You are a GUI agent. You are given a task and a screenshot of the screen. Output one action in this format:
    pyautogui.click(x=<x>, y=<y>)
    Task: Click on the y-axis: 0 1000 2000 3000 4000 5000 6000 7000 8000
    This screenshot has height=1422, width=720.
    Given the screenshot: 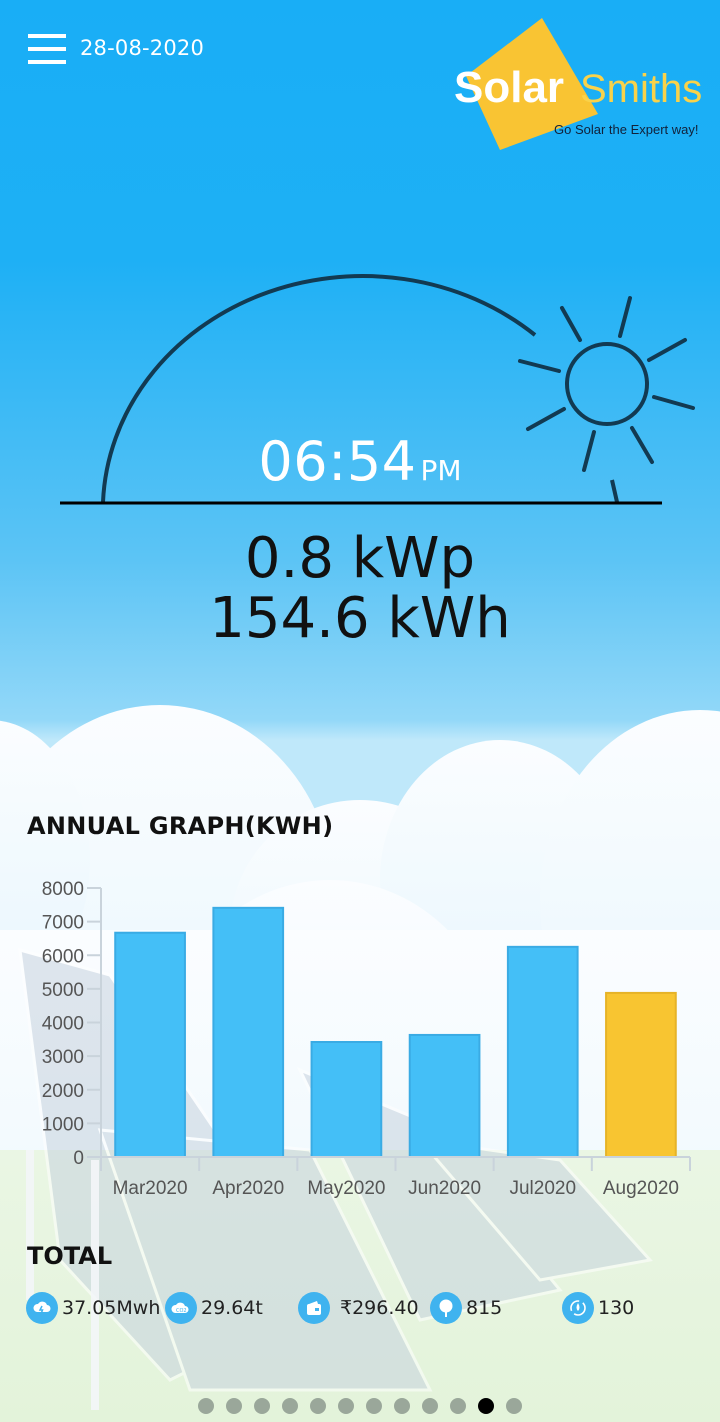 What is the action you would take?
    pyautogui.click(x=72, y=1025)
    